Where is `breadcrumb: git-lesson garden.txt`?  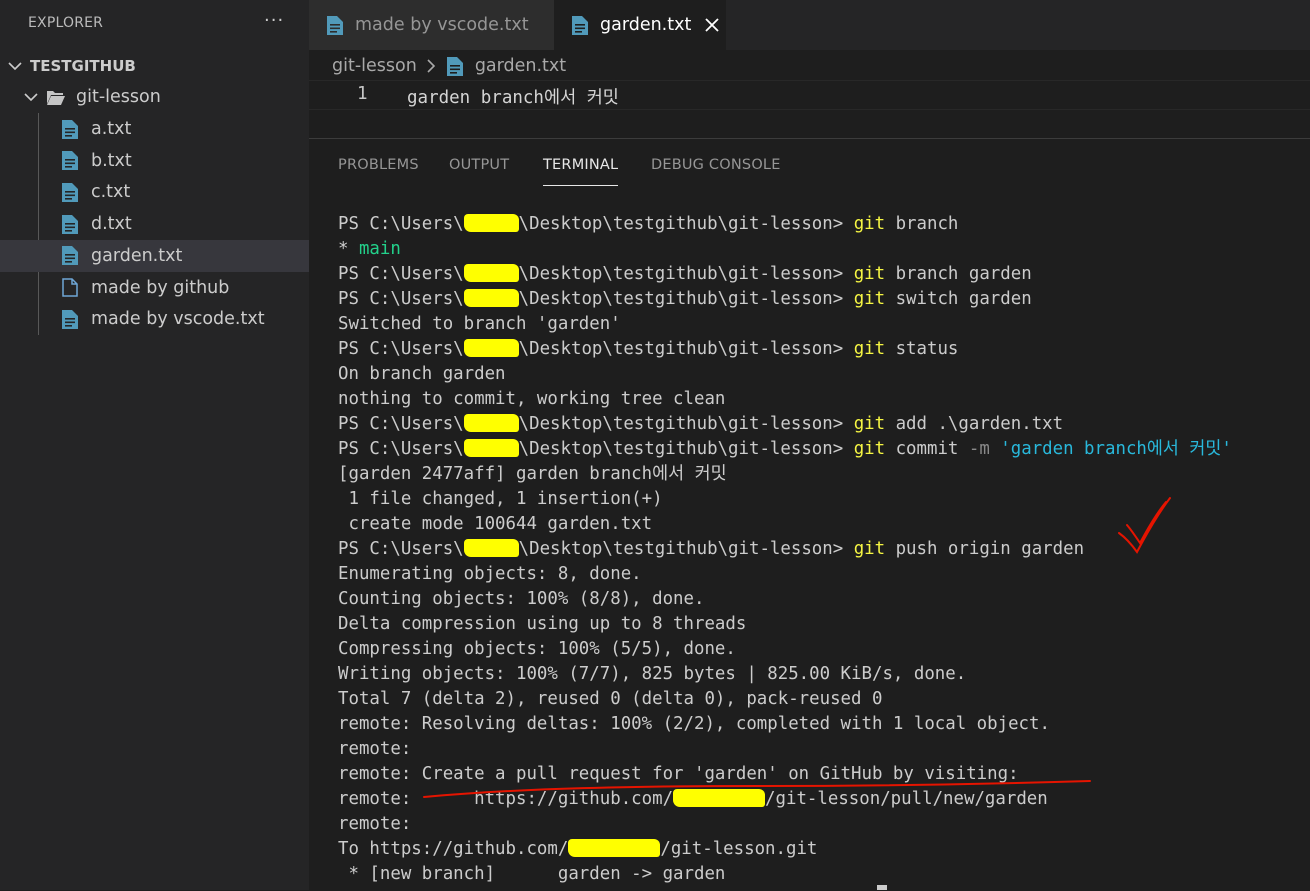 breadcrumb: git-lesson garden.txt is located at coordinates (809, 66).